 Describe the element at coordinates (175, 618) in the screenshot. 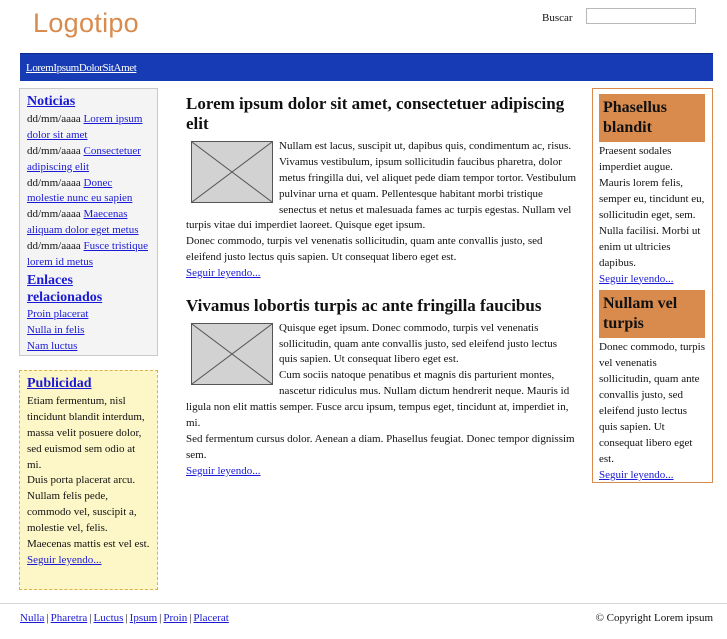

I see `footer-link-proin: Proin` at that location.